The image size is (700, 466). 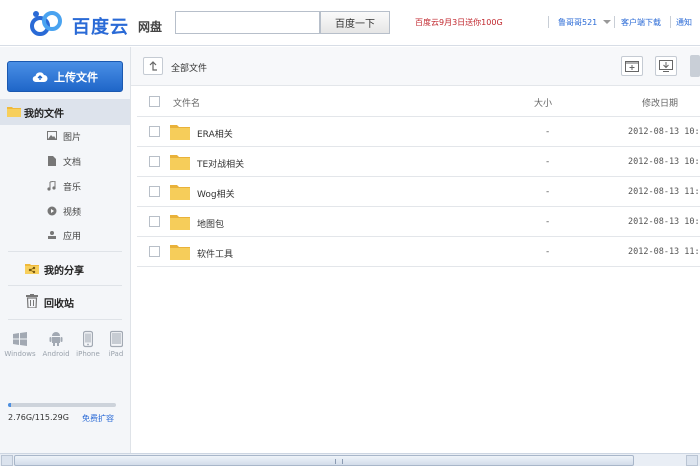 I want to click on sidebar-item-label: 图片, so click(x=72, y=137).